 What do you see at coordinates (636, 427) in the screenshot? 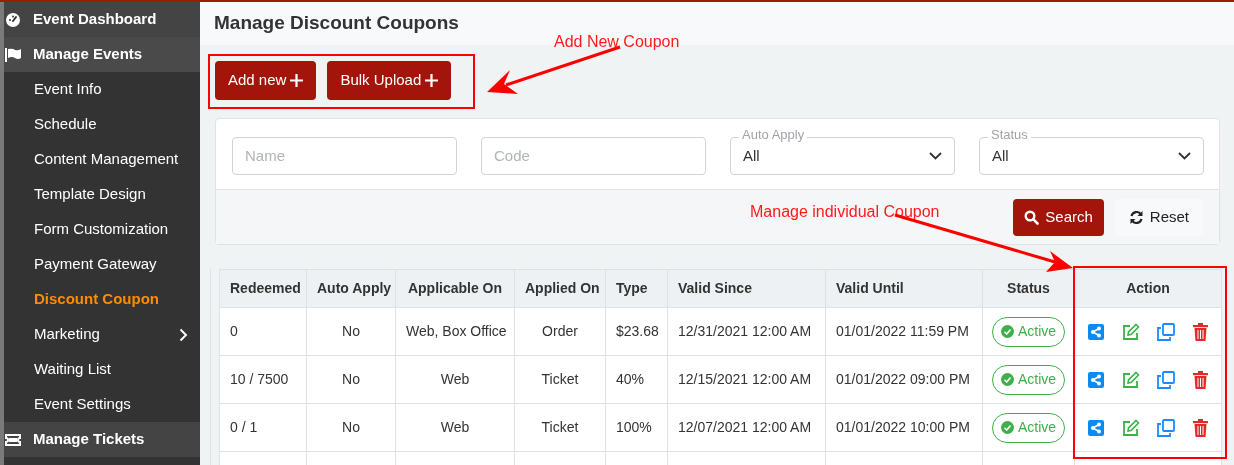
I see `table-cell: 100%` at bounding box center [636, 427].